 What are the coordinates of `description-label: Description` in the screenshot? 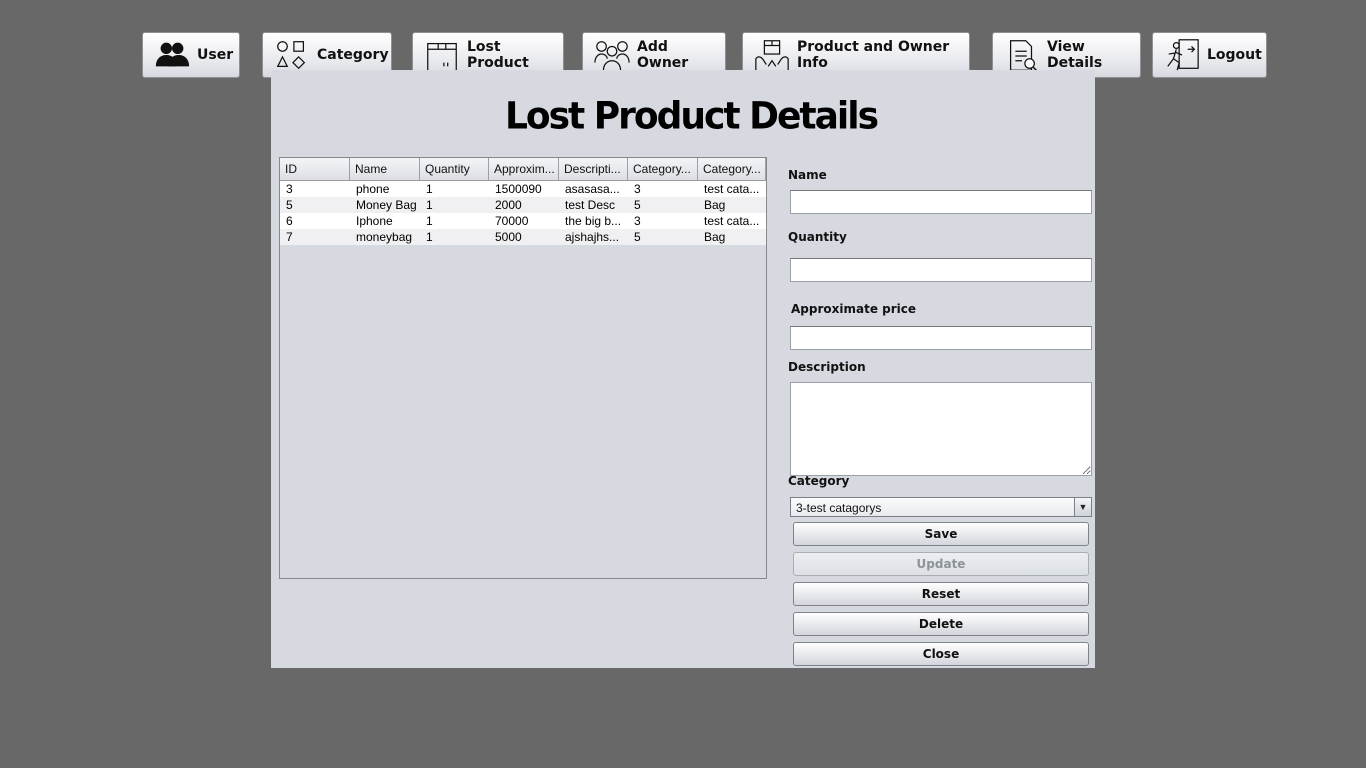 It's located at (827, 367).